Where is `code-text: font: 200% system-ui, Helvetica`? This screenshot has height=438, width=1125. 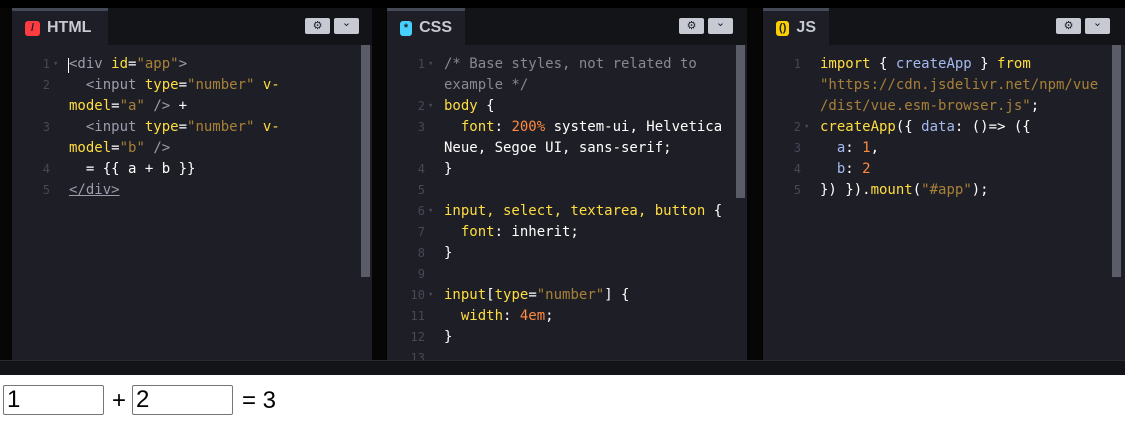 code-text: font: 200% system-ui, Helvetica is located at coordinates (583, 127).